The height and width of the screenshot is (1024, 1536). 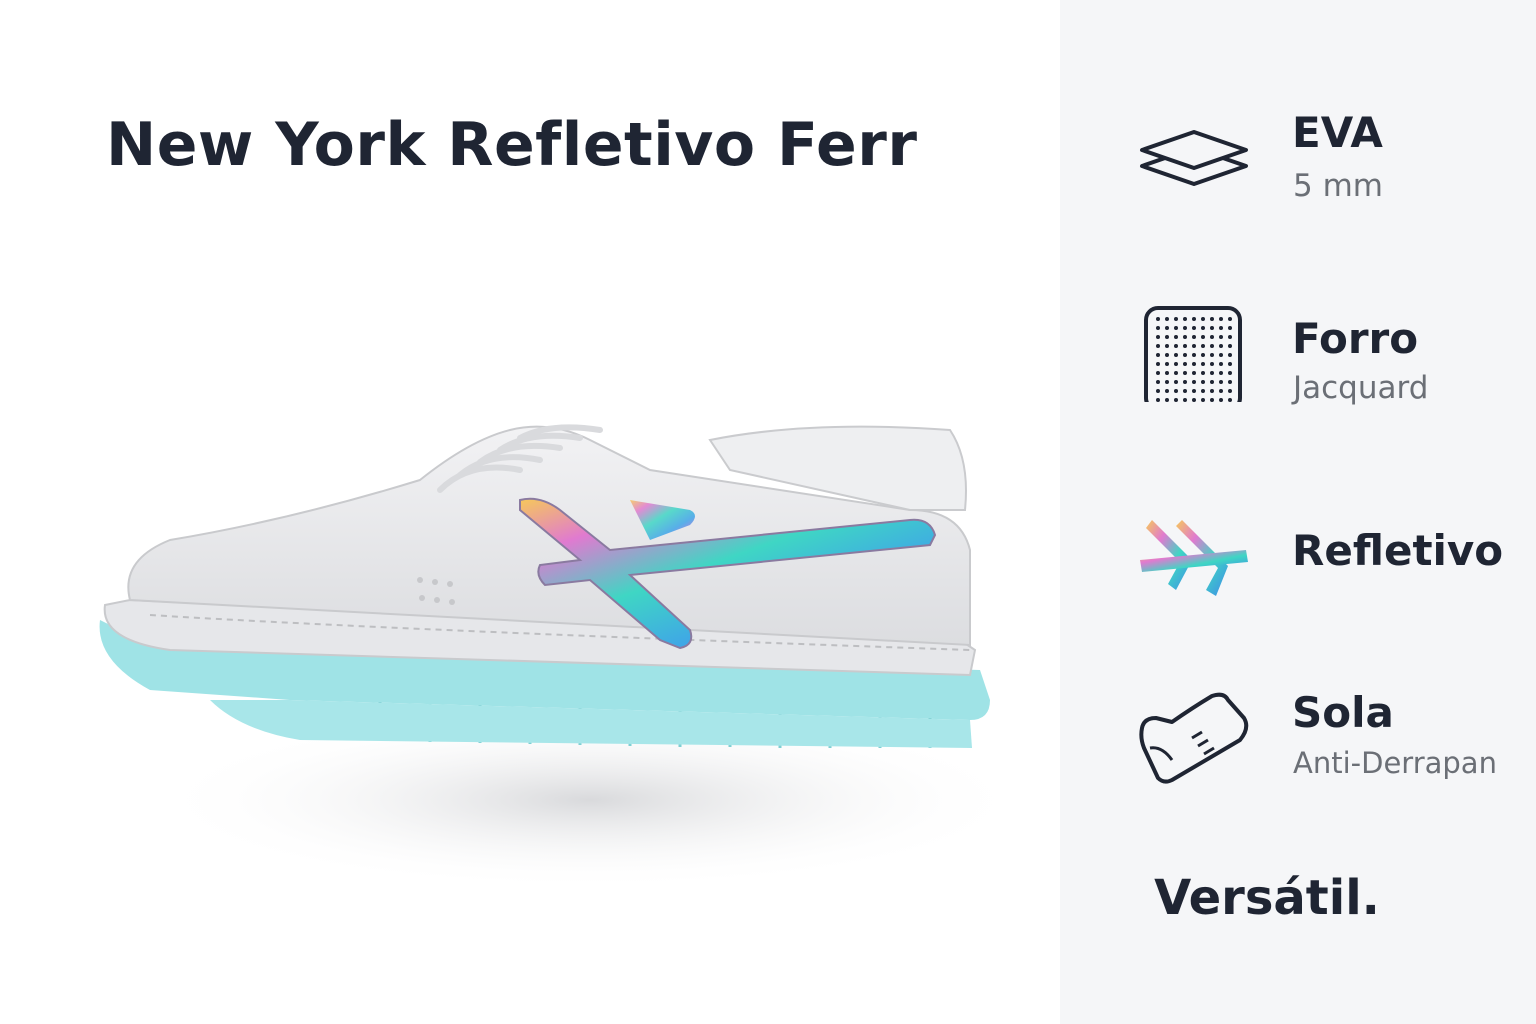 I want to click on layers-icon, so click(x=1194, y=160).